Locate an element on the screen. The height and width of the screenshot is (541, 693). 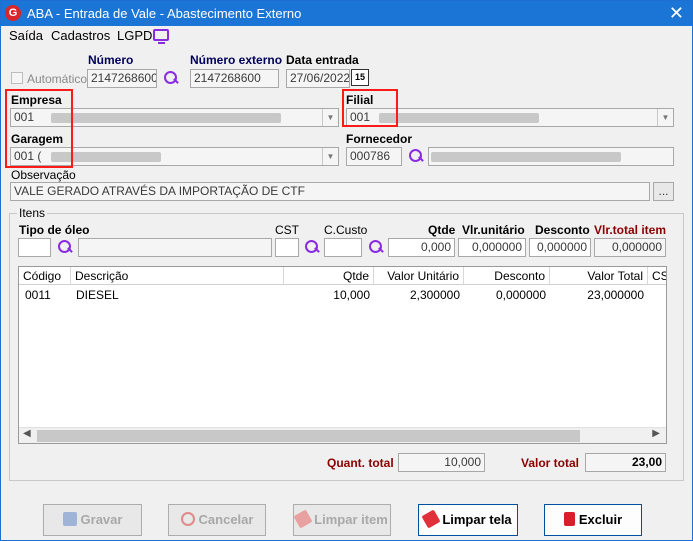
vlr-total-field: 0,000000 is located at coordinates (630, 247).